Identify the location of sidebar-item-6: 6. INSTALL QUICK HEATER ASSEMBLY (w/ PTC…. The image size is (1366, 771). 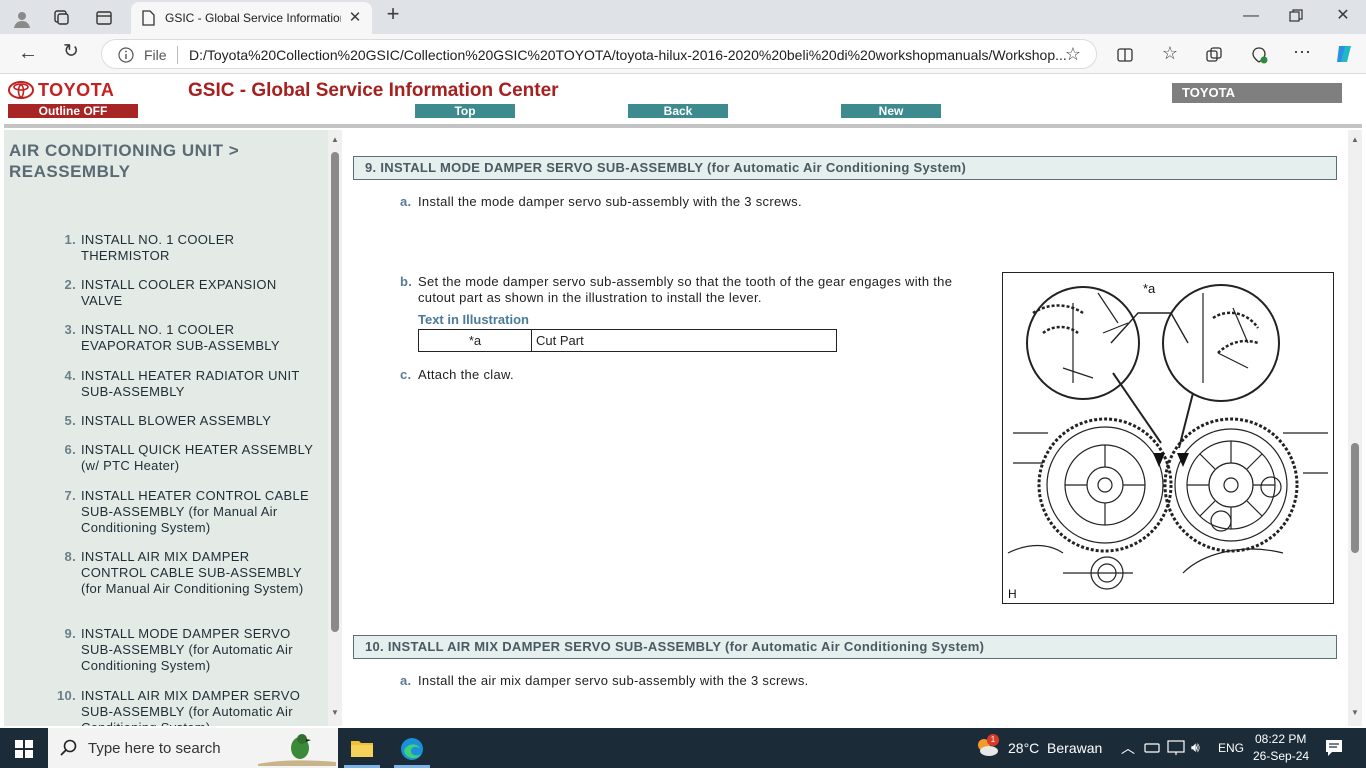
(184, 458).